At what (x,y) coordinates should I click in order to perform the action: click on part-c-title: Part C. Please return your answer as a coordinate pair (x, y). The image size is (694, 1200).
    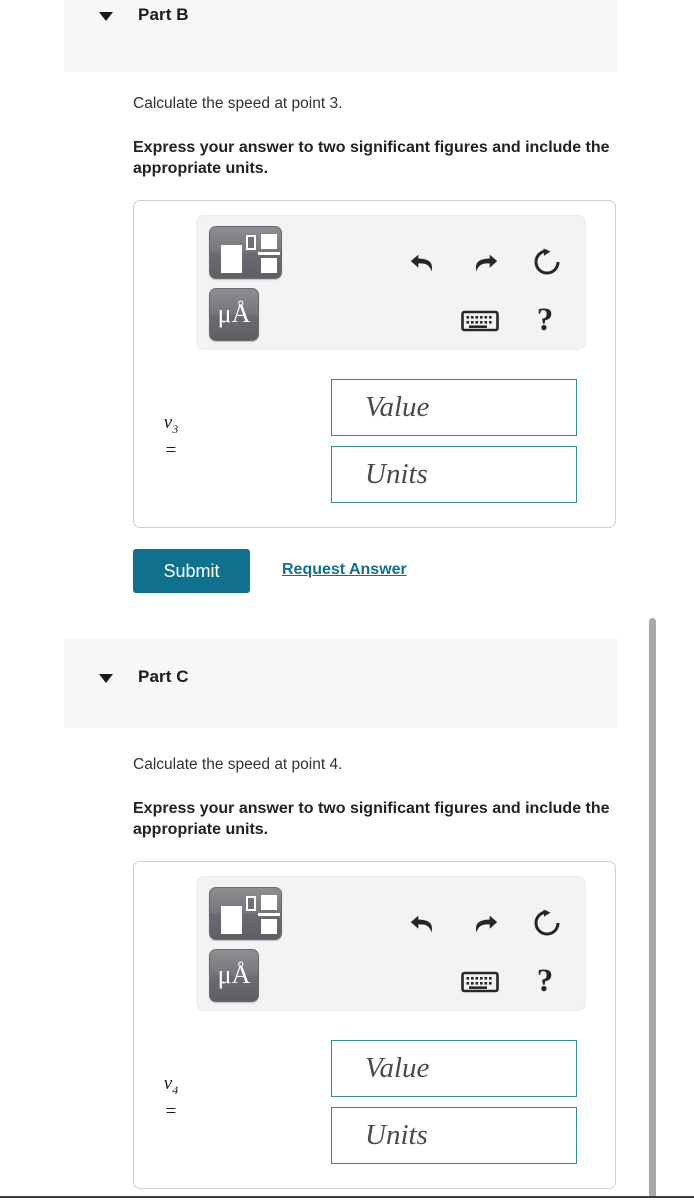
    Looking at the image, I should click on (163, 676).